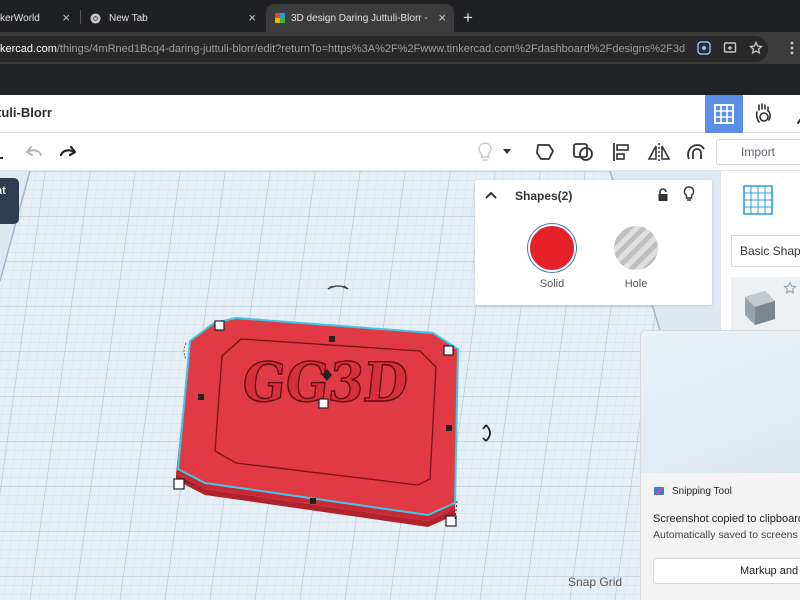 The image size is (800, 600). I want to click on browser-menu-icon, so click(792, 48).